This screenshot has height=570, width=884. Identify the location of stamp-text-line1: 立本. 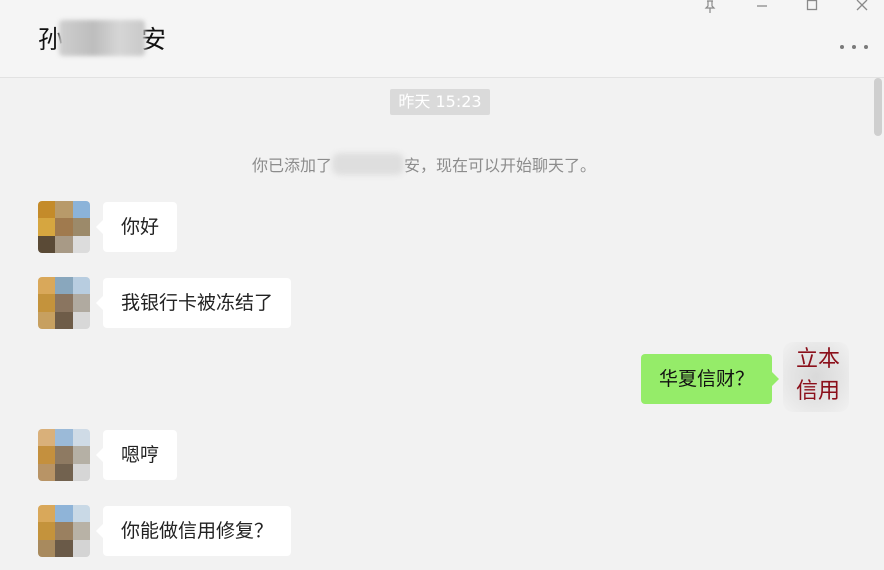
(817, 359).